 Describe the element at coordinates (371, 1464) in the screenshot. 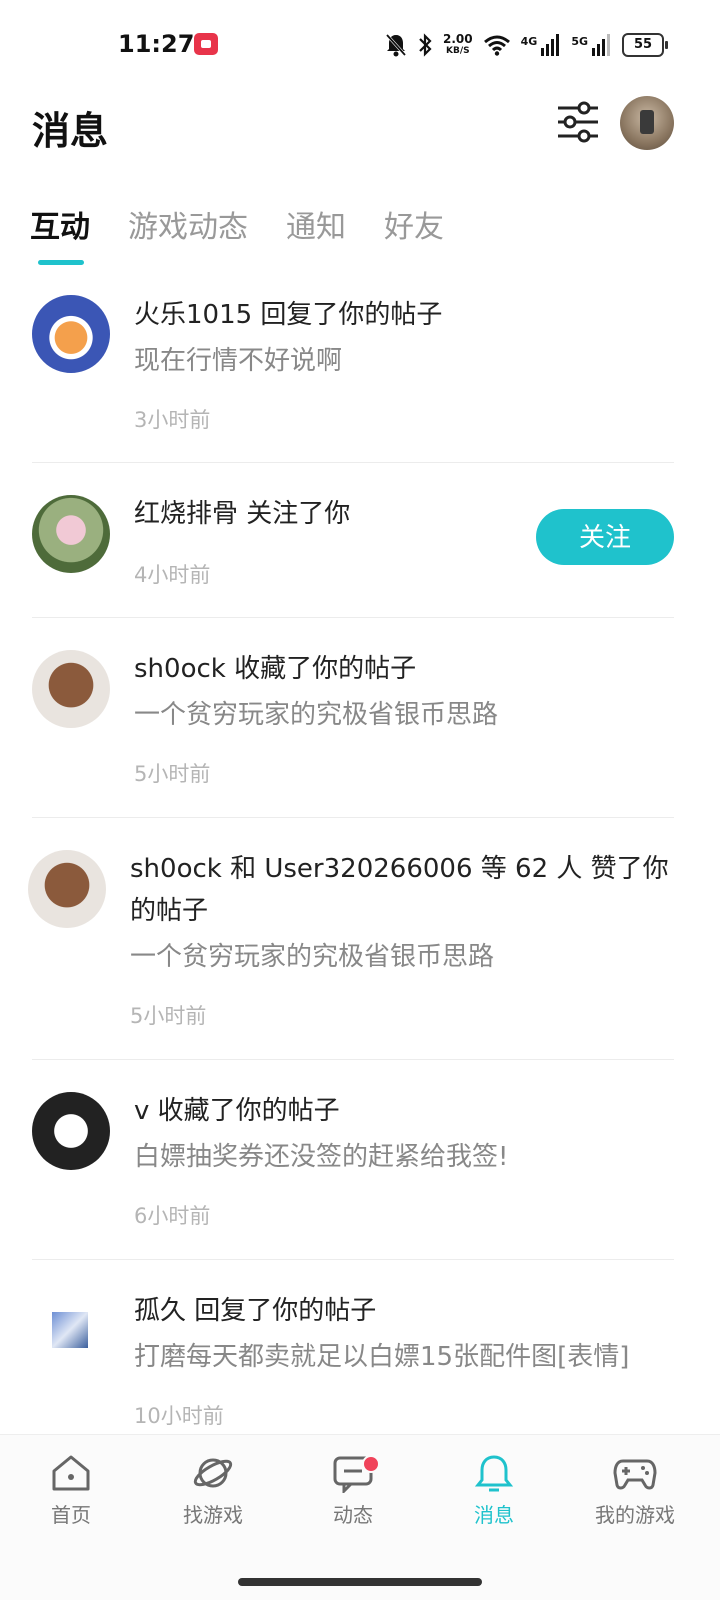

I see `notification-badge` at that location.